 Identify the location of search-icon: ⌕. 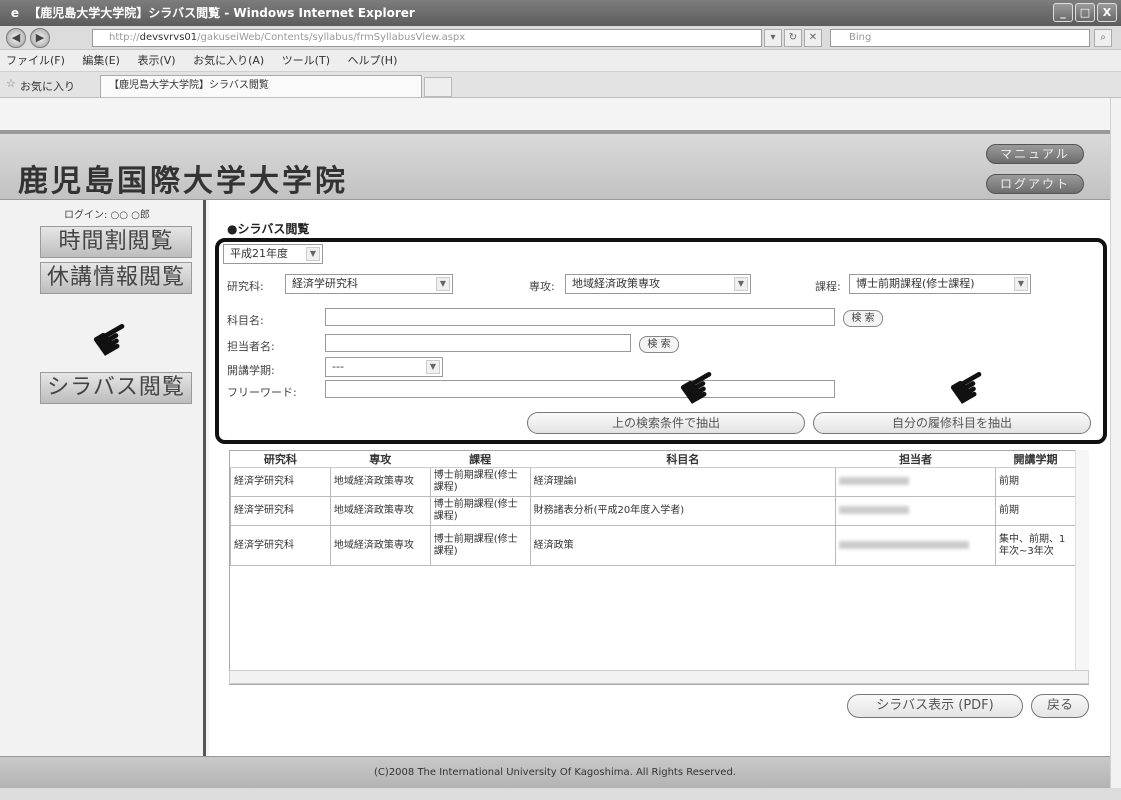
(1103, 38).